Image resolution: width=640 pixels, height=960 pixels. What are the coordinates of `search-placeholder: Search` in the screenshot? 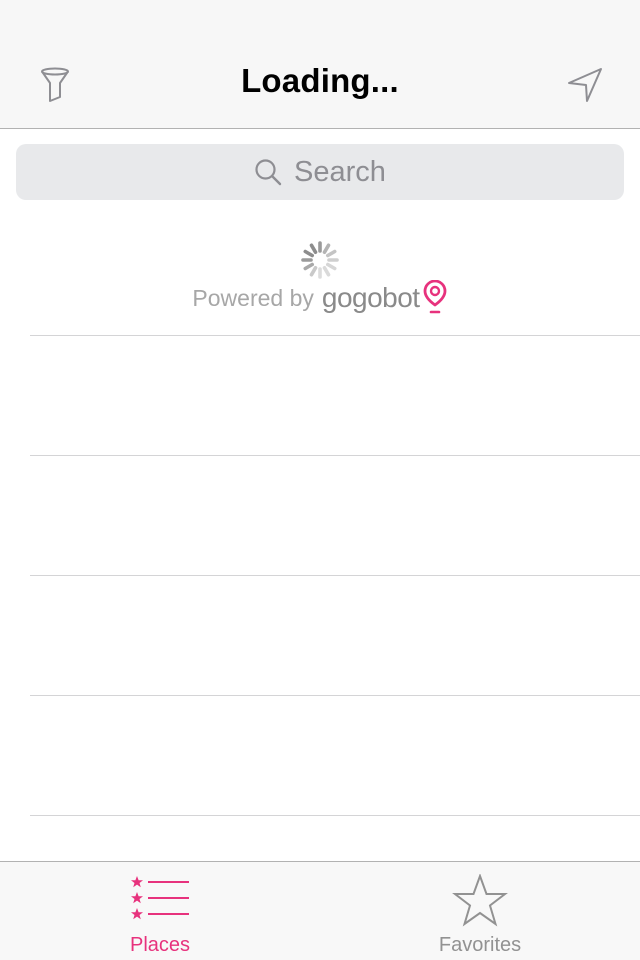 It's located at (340, 171).